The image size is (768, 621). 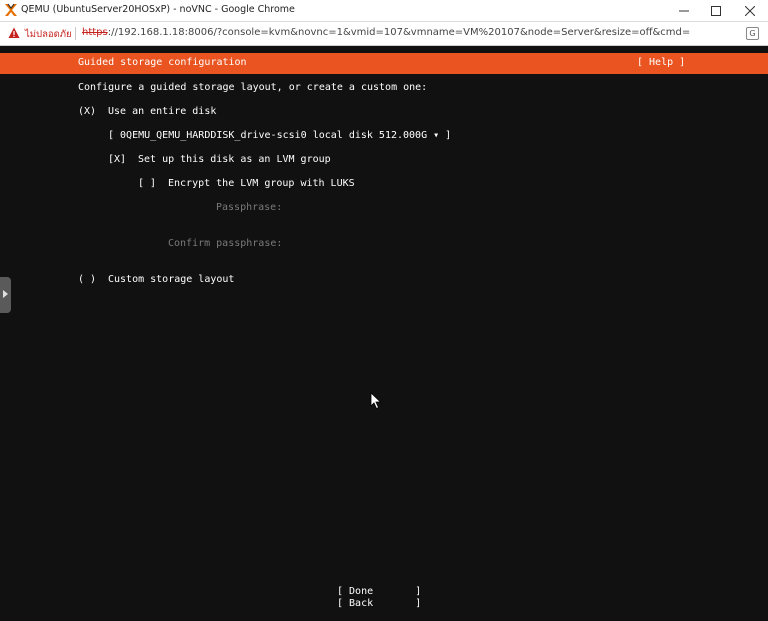 I want to click on help-button: [ Help ], so click(x=661, y=62).